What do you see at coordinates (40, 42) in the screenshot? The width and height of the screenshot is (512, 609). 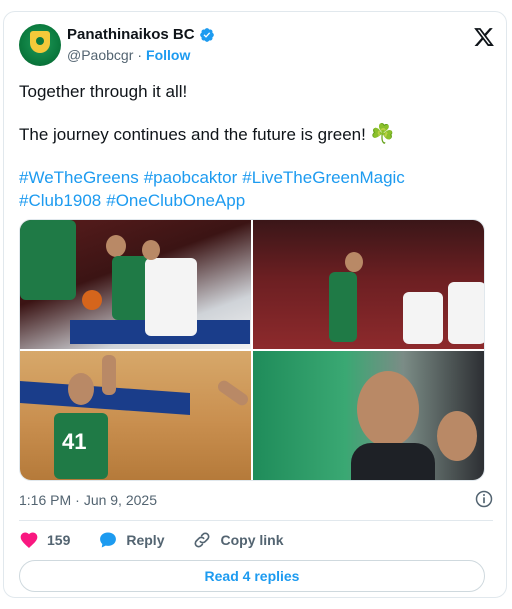 I see `clover-crest-icon` at bounding box center [40, 42].